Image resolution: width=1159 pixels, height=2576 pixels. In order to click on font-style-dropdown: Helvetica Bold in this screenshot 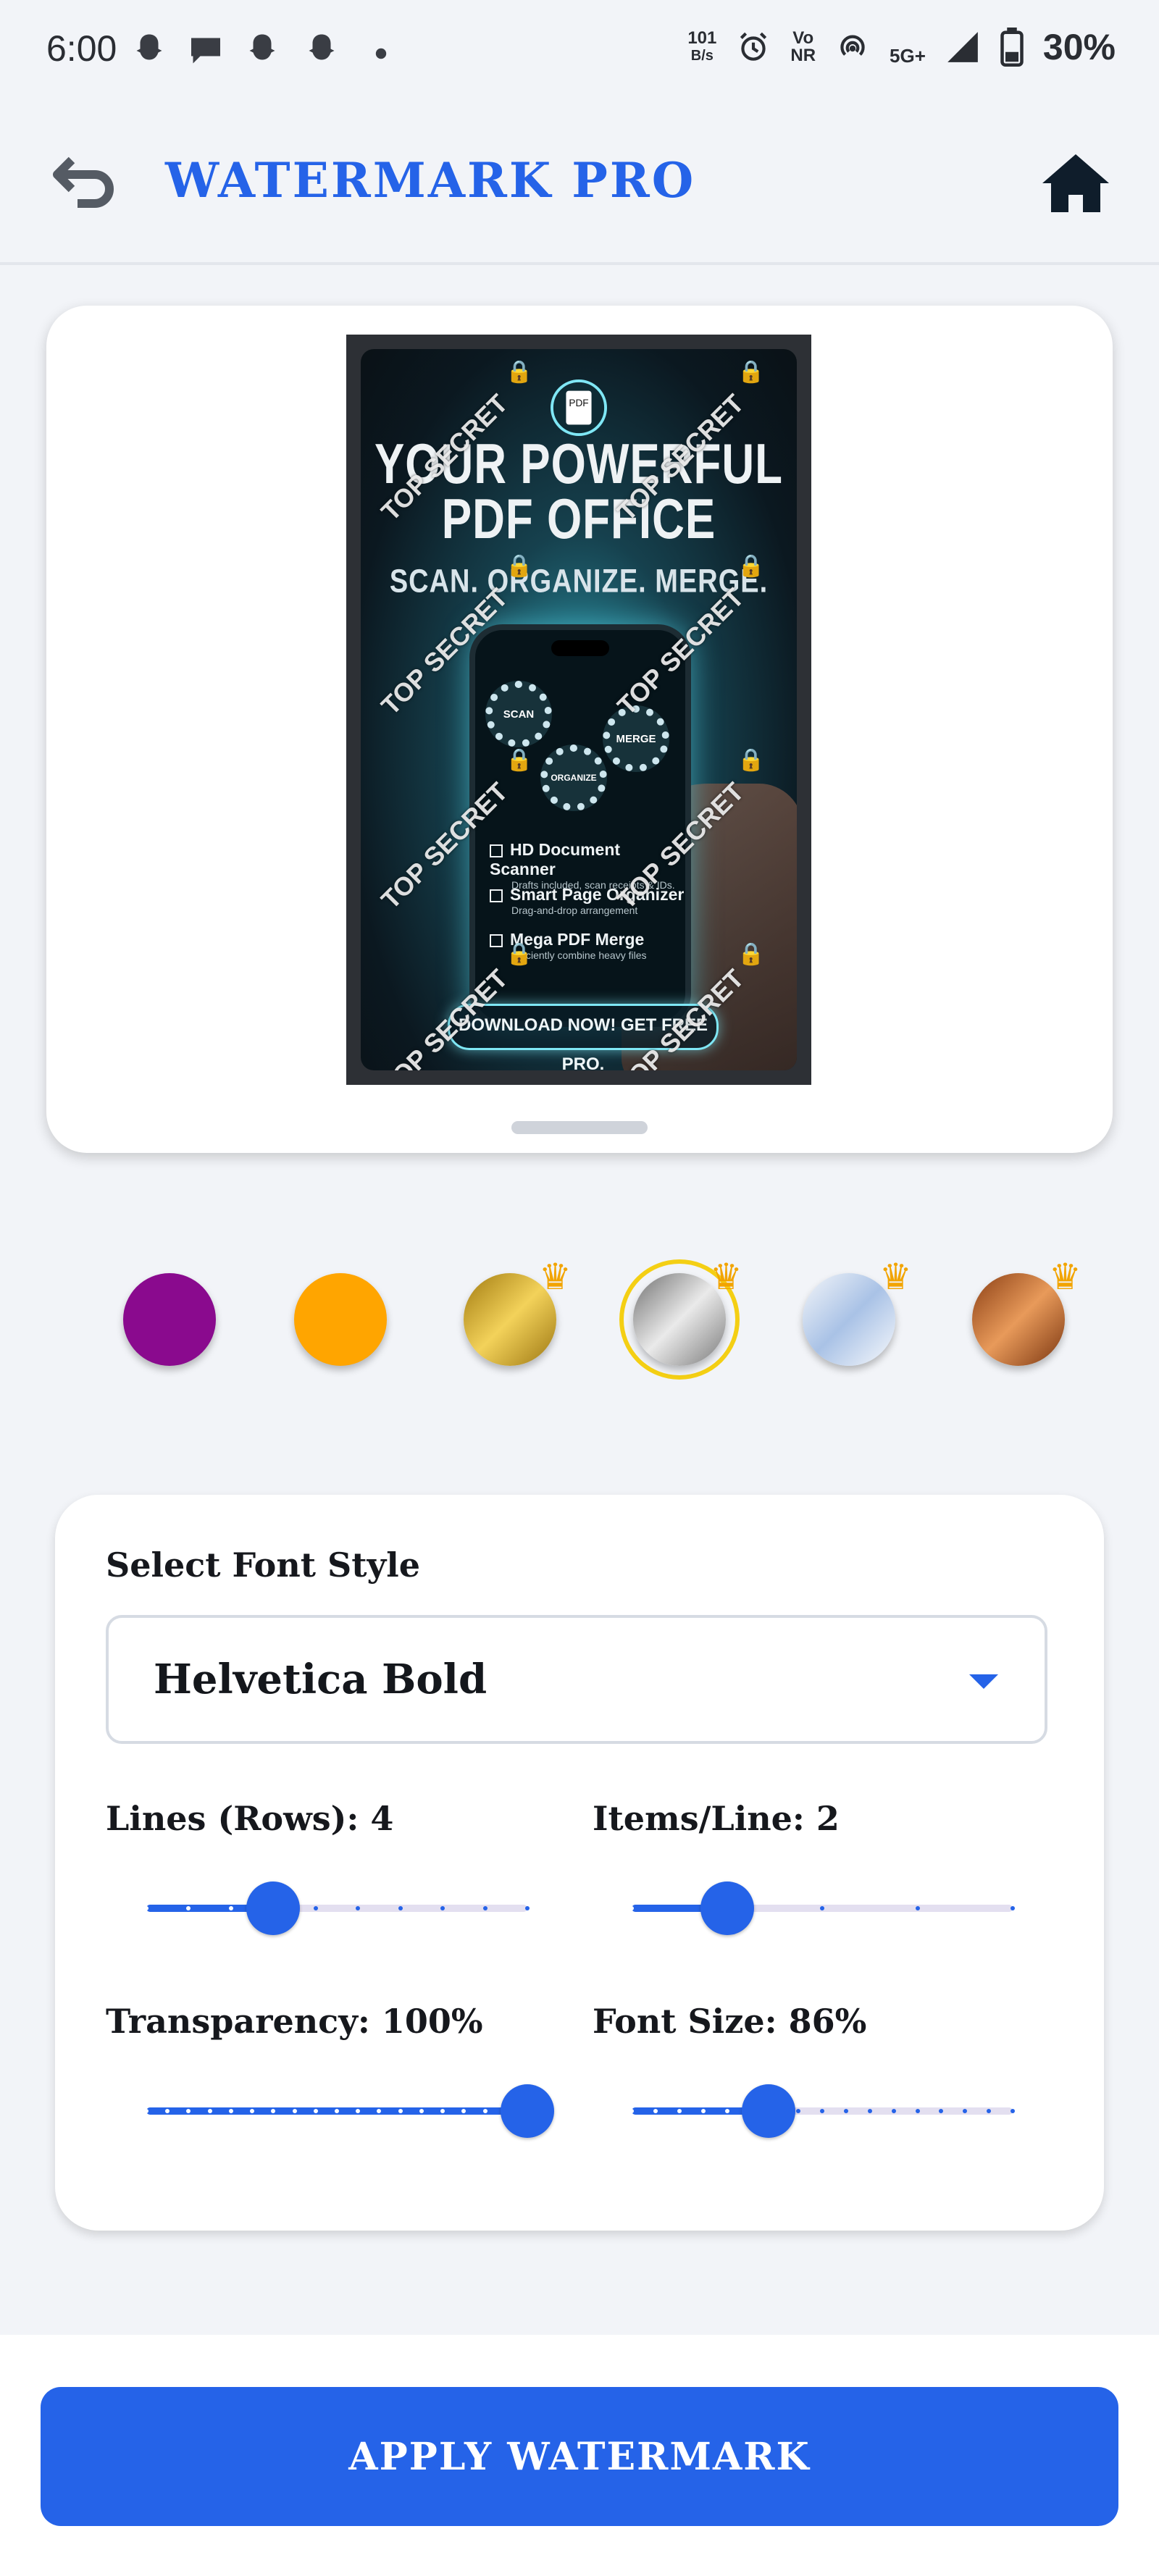, I will do `click(576, 1679)`.